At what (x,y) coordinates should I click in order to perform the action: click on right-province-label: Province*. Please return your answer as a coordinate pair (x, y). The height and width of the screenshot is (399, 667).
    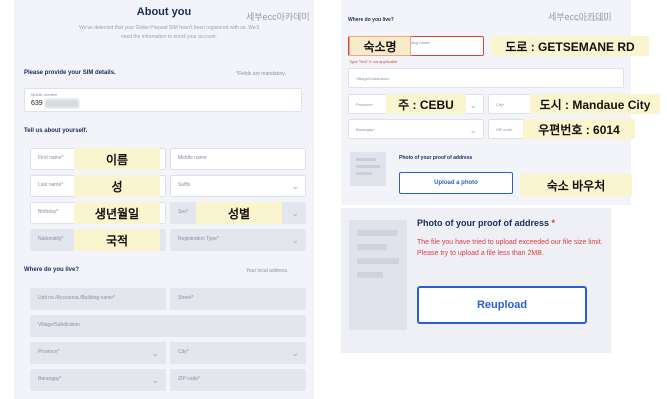
    Looking at the image, I should click on (365, 104).